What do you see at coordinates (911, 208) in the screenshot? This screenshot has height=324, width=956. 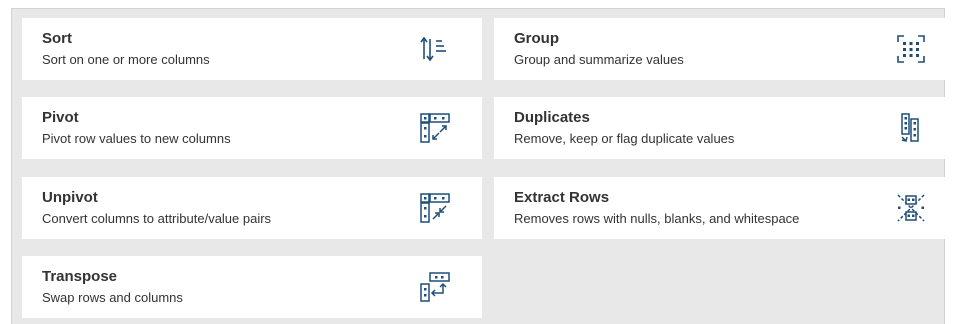 I see `extract-rows-icon` at bounding box center [911, 208].